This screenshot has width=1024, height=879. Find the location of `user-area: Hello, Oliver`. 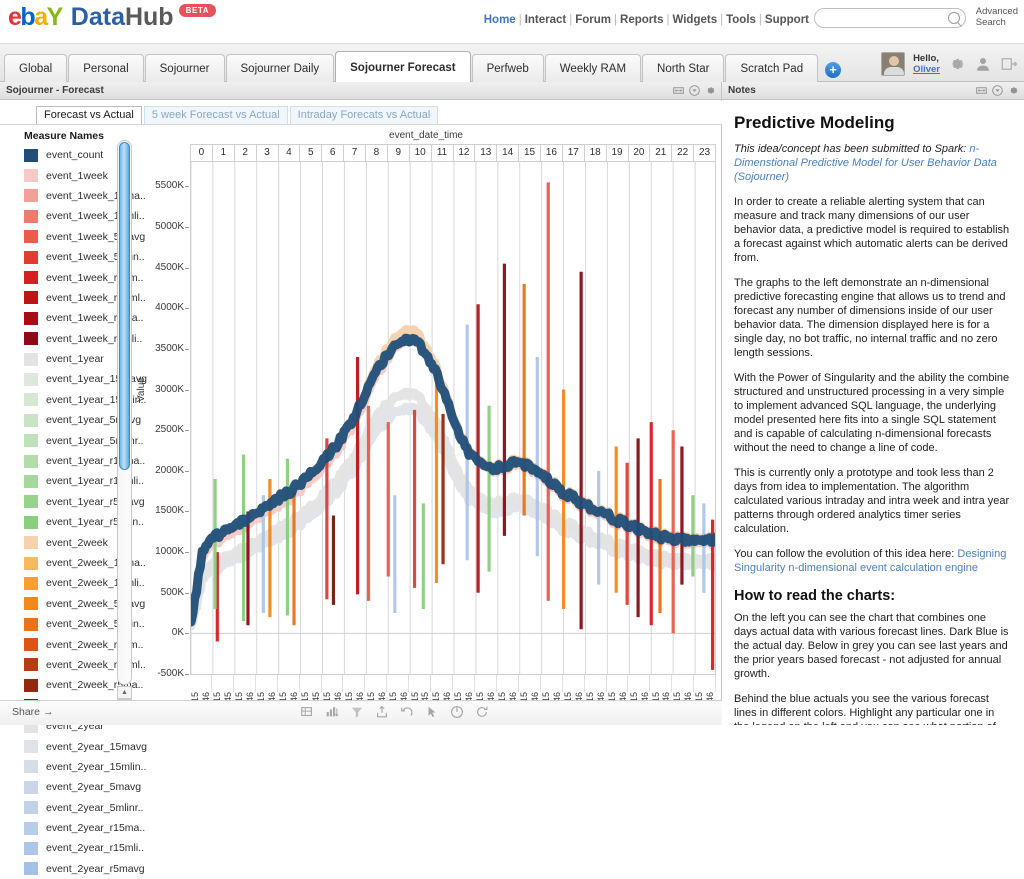

user-area: Hello, Oliver is located at coordinates (949, 64).